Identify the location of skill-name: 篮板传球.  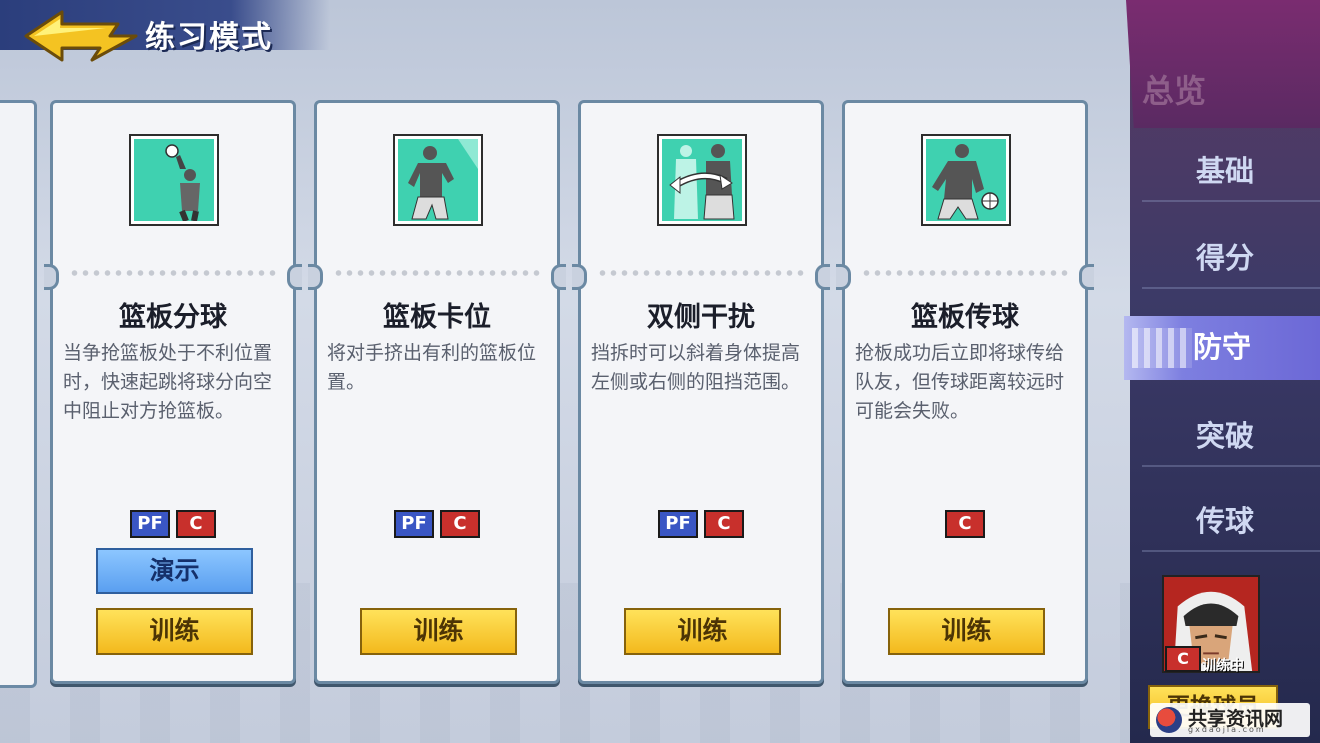
(965, 317).